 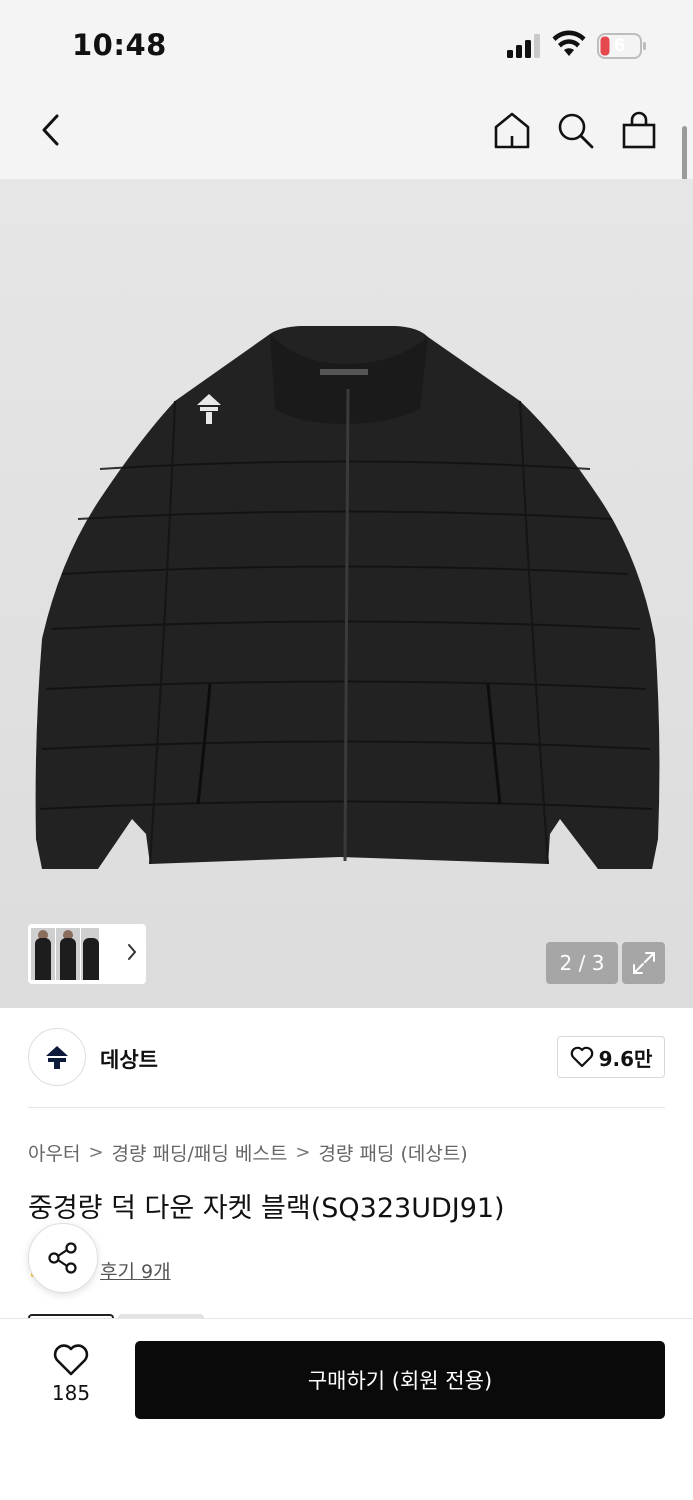 What do you see at coordinates (400, 1380) in the screenshot?
I see `buy-button: 구매하기 (회원 전용)` at bounding box center [400, 1380].